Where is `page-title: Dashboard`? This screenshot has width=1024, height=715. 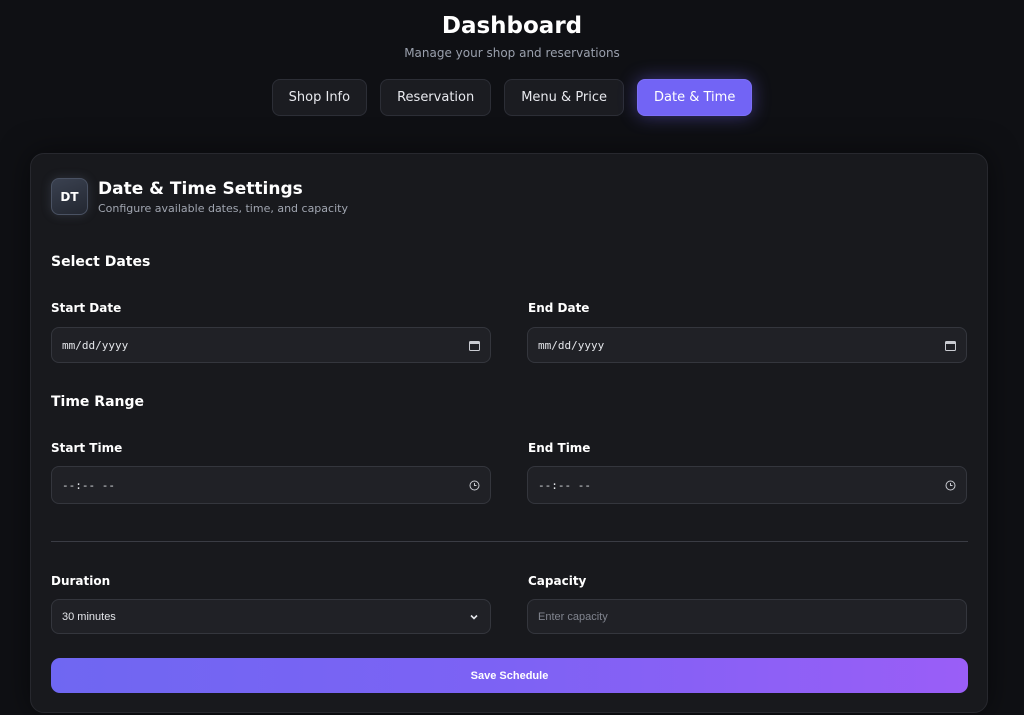
page-title: Dashboard is located at coordinates (512, 26).